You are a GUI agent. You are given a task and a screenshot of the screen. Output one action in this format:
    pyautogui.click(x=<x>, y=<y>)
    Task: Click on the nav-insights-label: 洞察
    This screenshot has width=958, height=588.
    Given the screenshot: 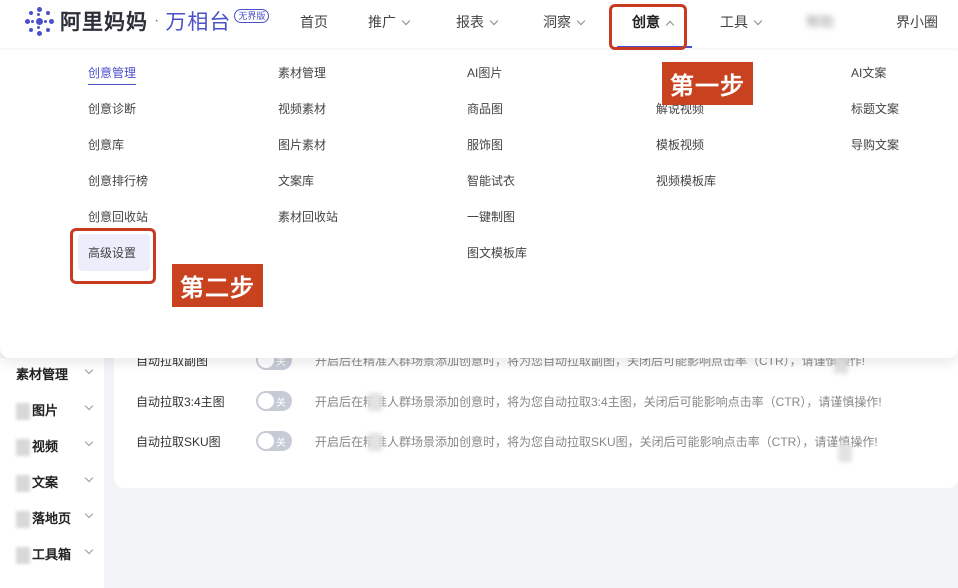 What is the action you would take?
    pyautogui.click(x=557, y=22)
    